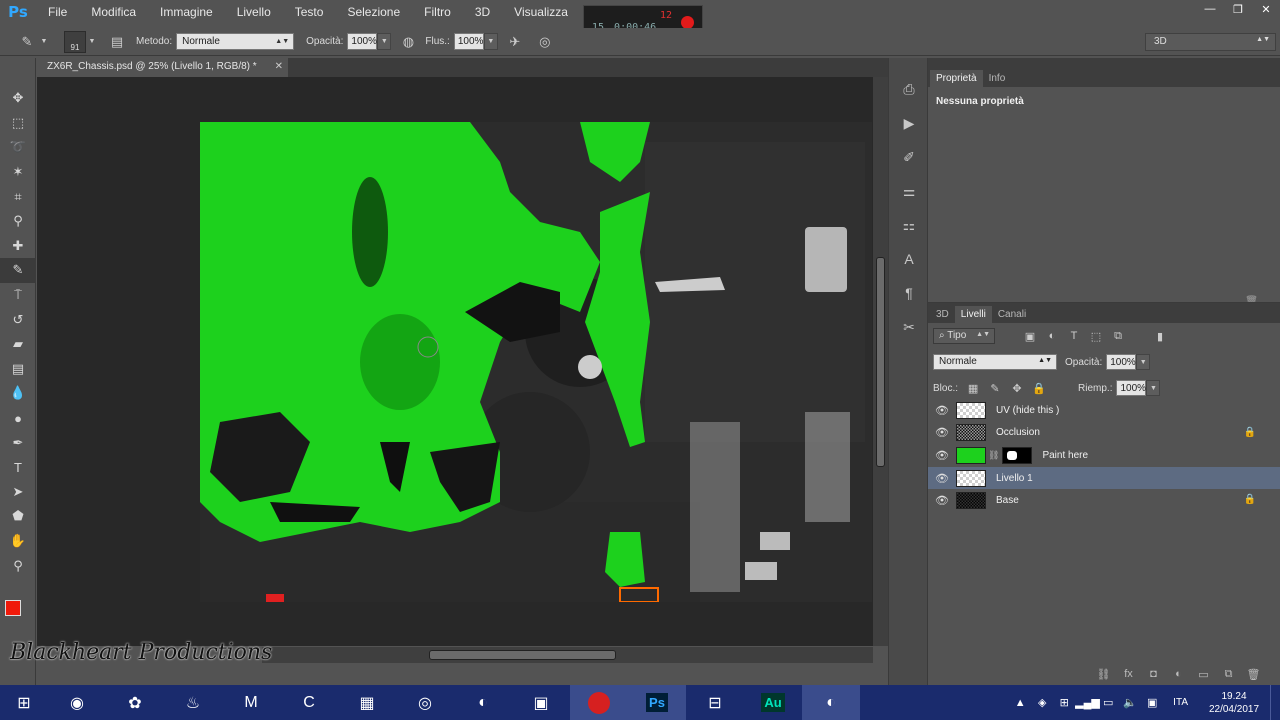 The height and width of the screenshot is (720, 1280). I want to click on menu-filtro: Filtro, so click(437, 12).